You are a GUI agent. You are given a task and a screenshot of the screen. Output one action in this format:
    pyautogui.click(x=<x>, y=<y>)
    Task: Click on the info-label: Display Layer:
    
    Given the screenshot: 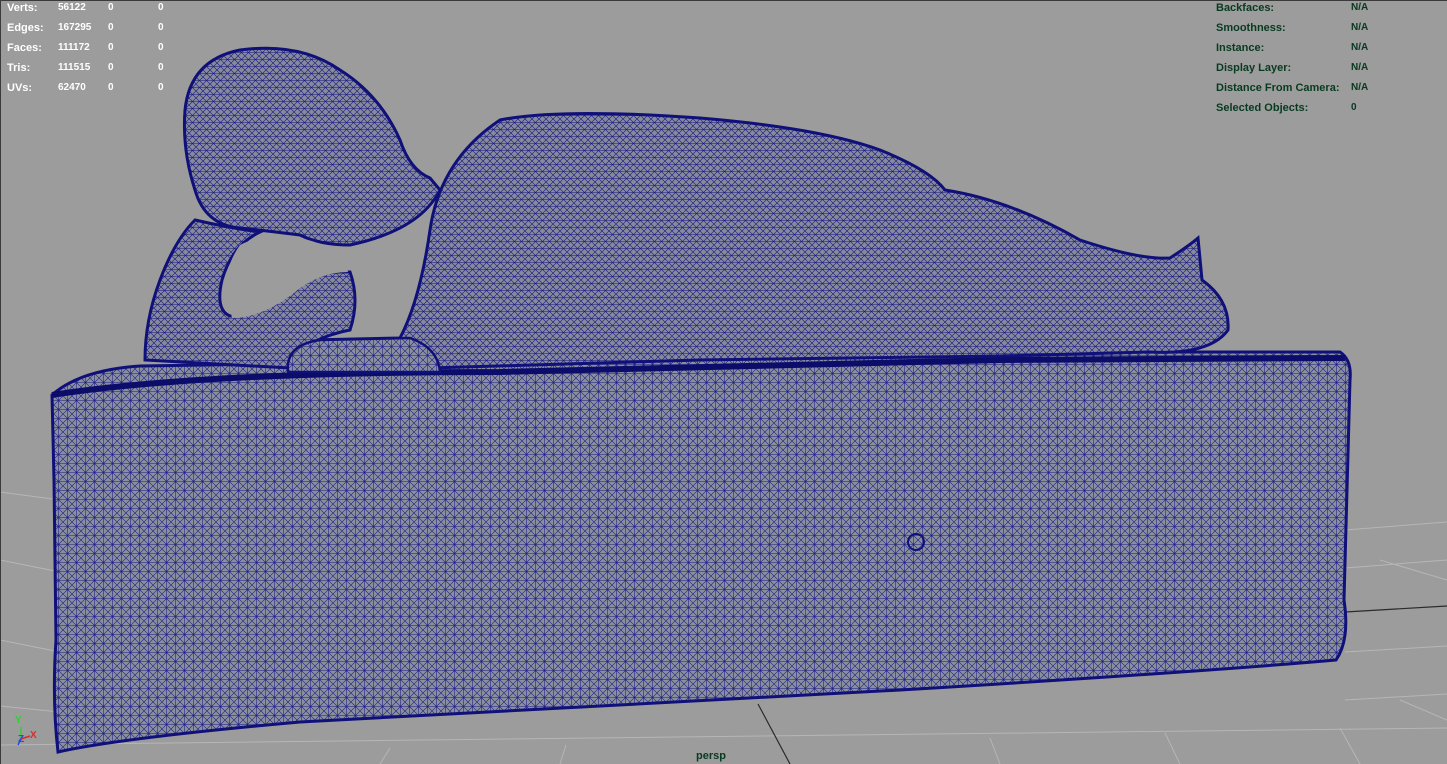 What is the action you would take?
    pyautogui.click(x=1254, y=68)
    